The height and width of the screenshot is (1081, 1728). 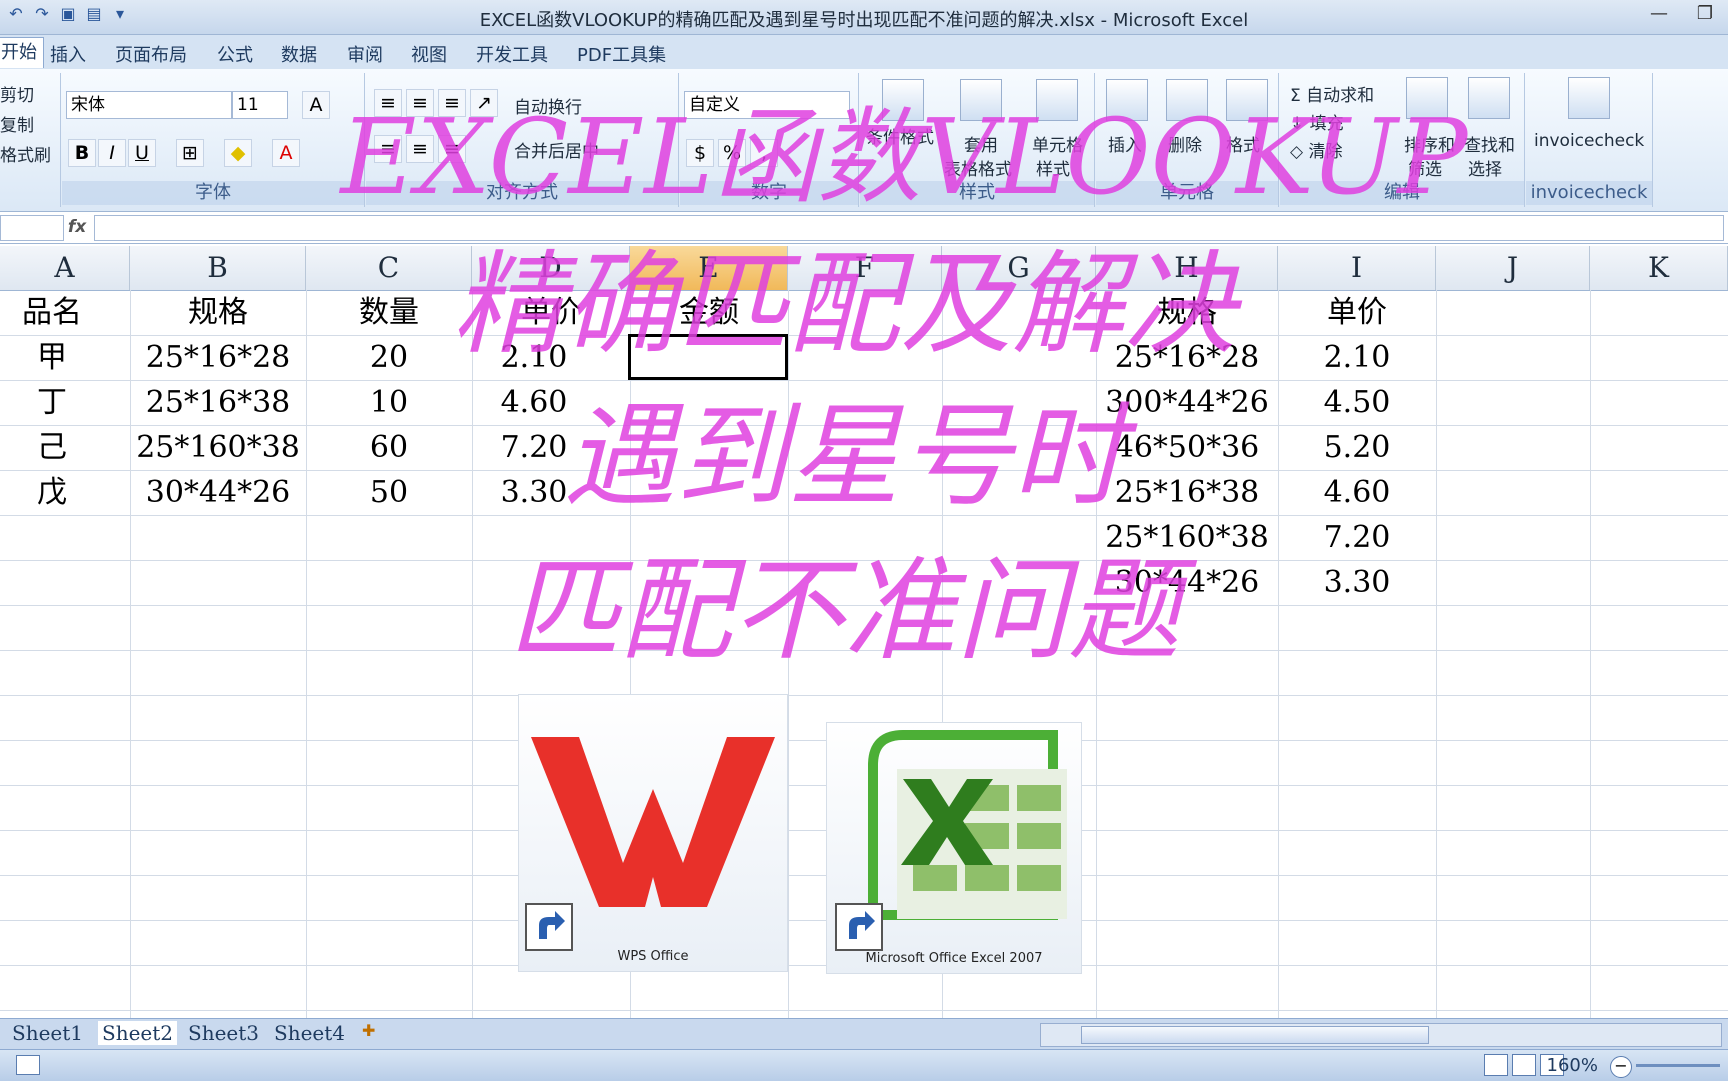 I want to click on tab-formulas: 公式, so click(x=235, y=54).